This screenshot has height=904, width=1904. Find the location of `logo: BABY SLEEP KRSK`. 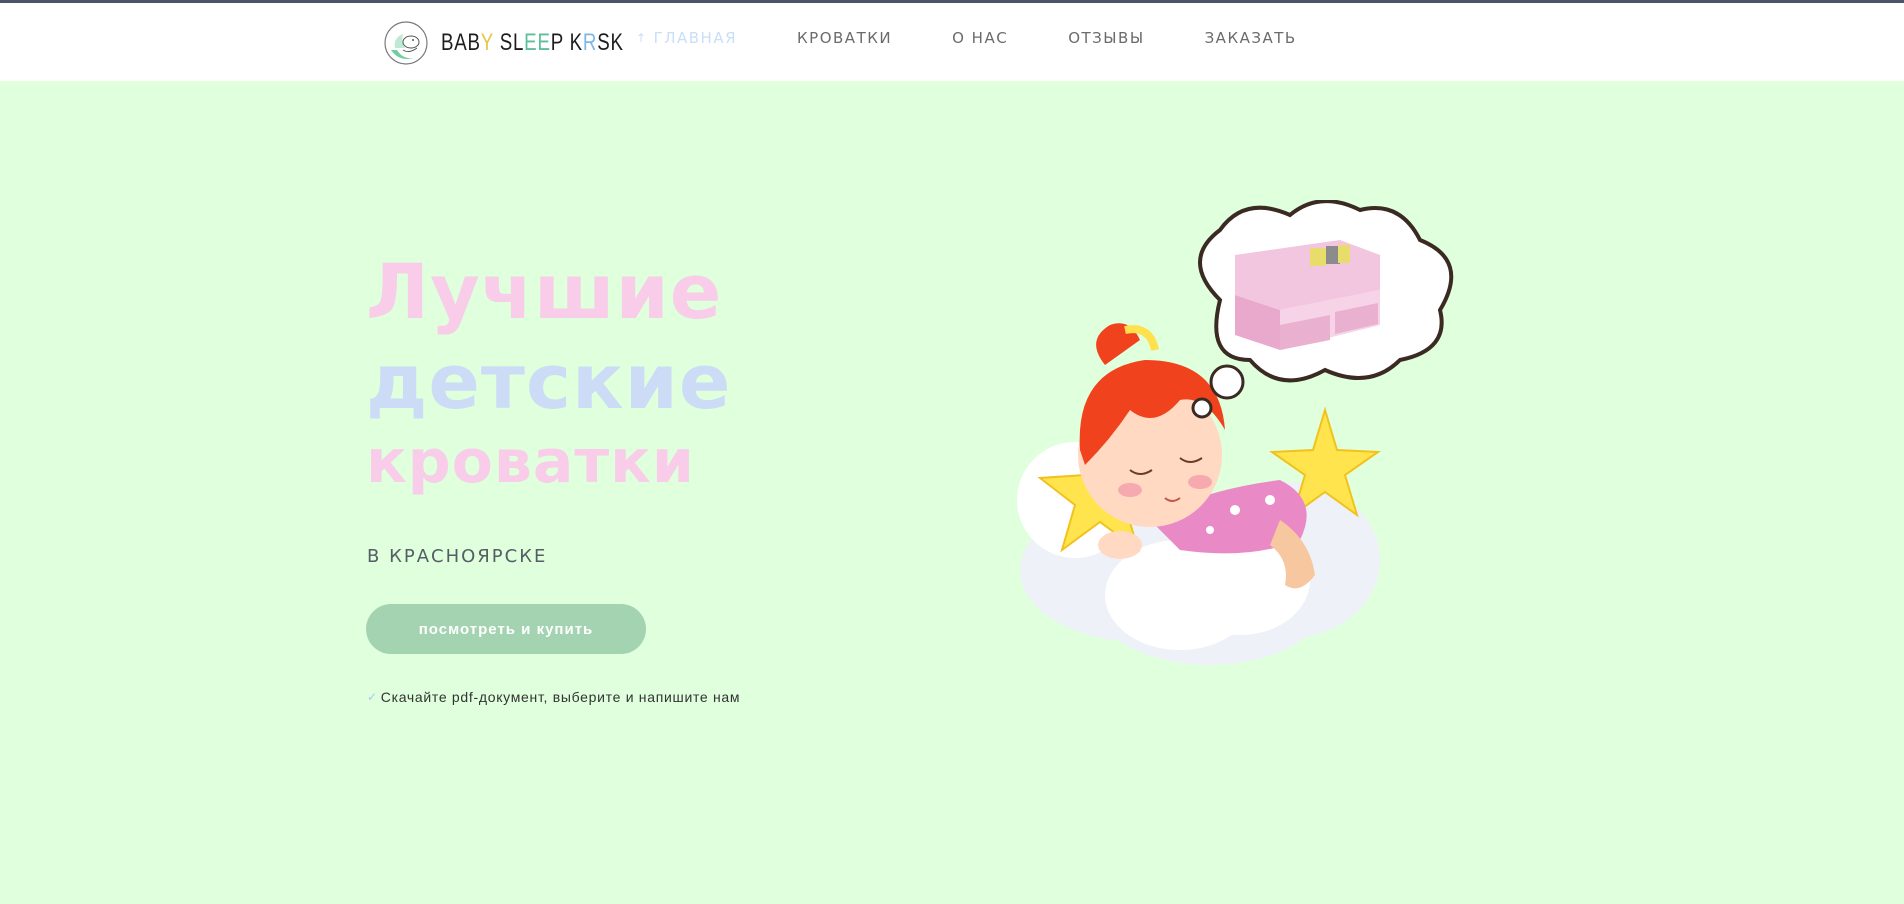

logo: BABY SLEEP KRSK is located at coordinates (529, 43).